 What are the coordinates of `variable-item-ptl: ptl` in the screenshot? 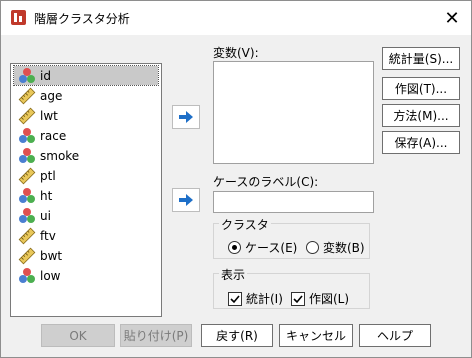 It's located at (86, 175).